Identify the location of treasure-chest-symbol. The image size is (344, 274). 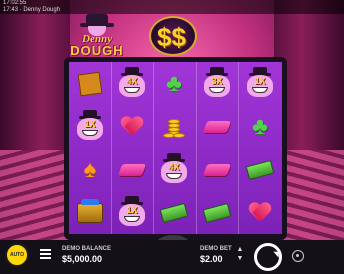
(90, 210).